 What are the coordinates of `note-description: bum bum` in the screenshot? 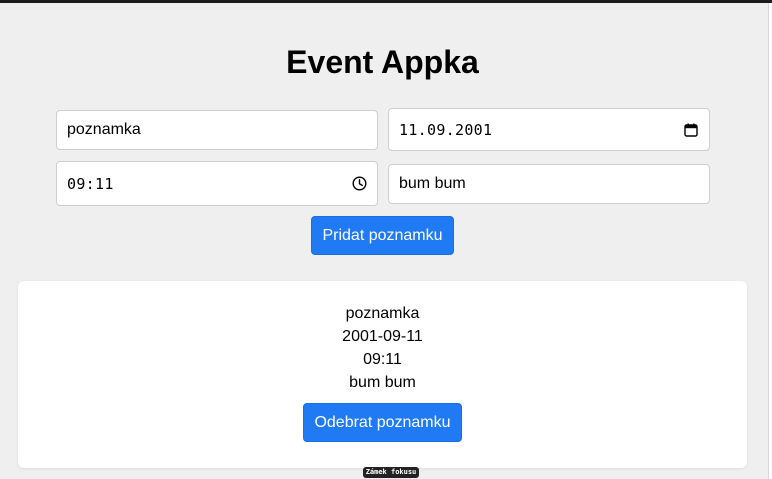 It's located at (382, 382).